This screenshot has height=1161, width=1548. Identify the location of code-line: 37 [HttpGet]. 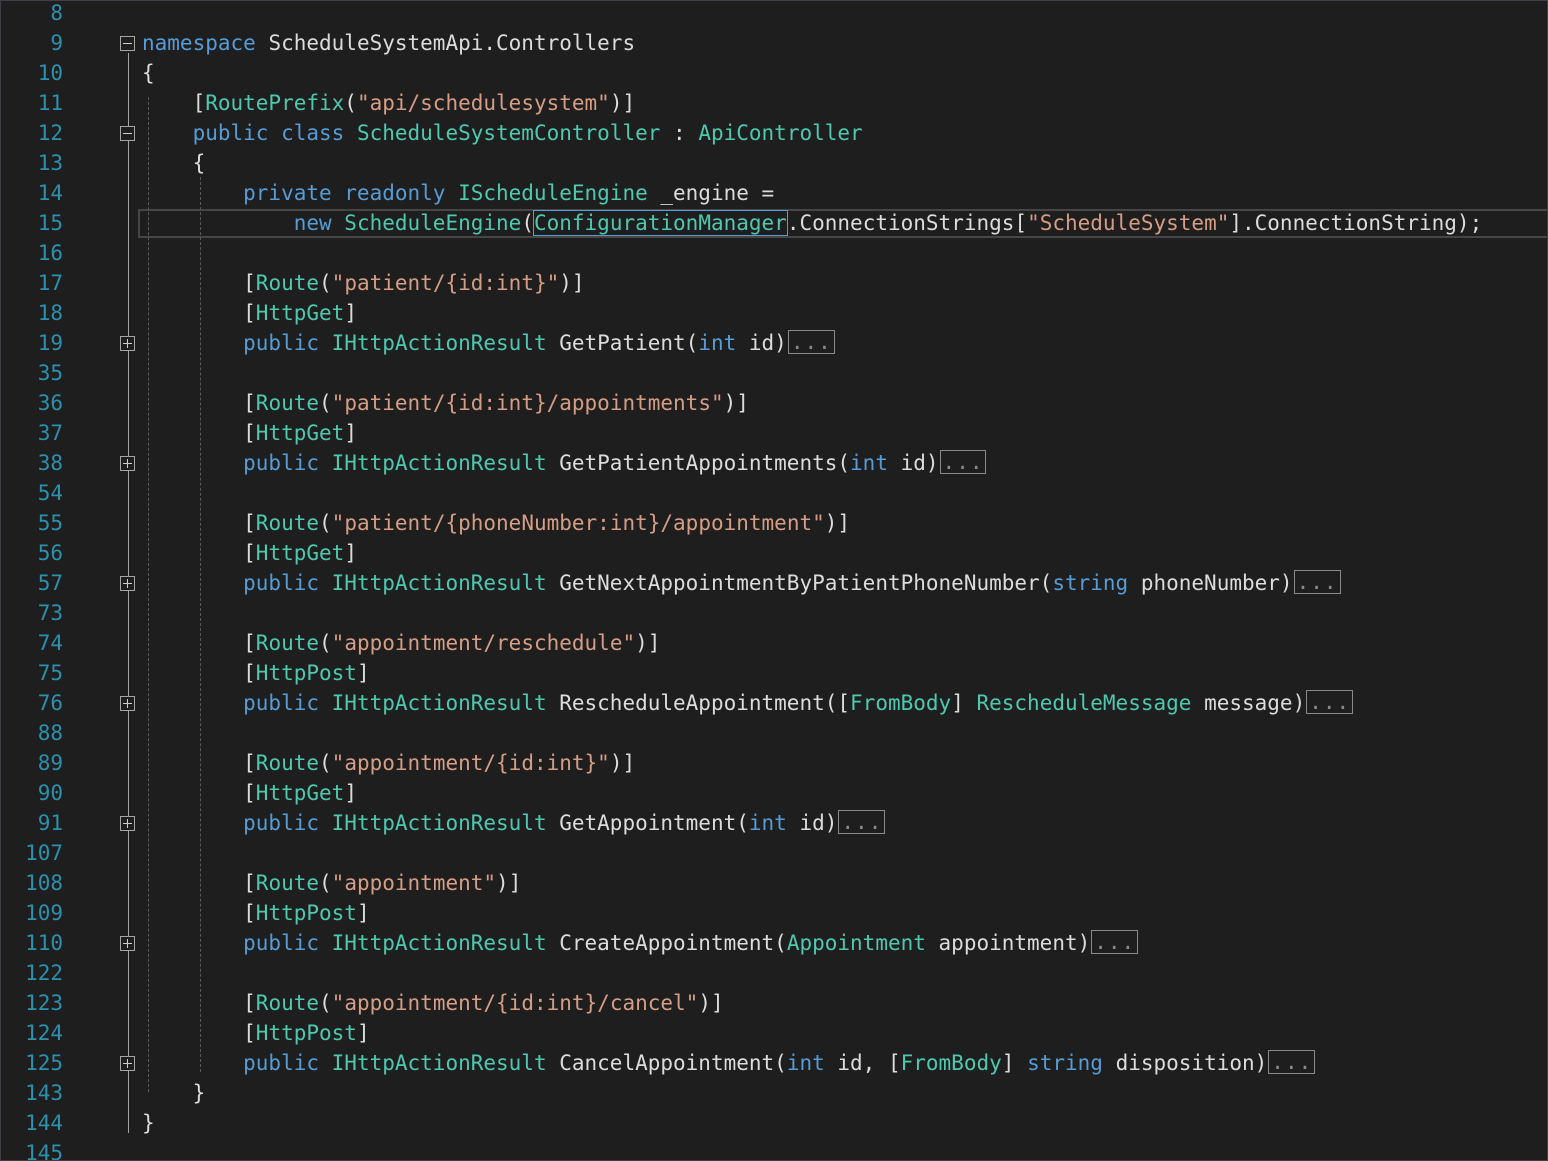
(774, 434).